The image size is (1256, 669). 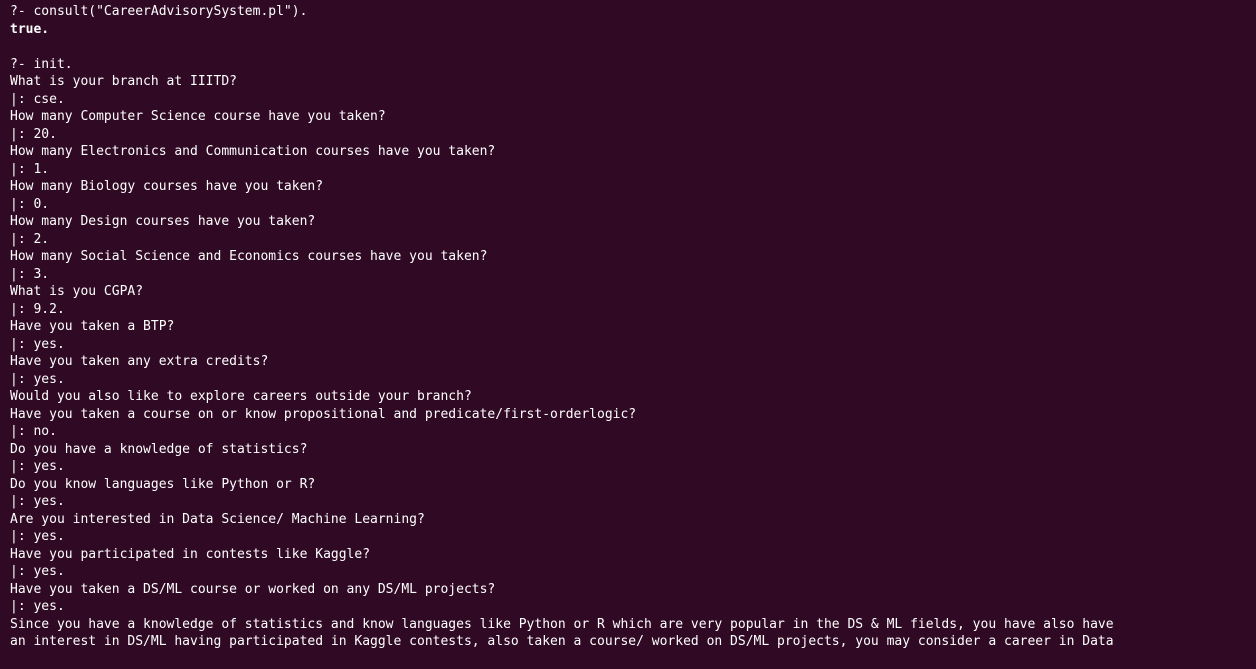 What do you see at coordinates (30, 274) in the screenshot?
I see `terminal-line: |: 3.` at bounding box center [30, 274].